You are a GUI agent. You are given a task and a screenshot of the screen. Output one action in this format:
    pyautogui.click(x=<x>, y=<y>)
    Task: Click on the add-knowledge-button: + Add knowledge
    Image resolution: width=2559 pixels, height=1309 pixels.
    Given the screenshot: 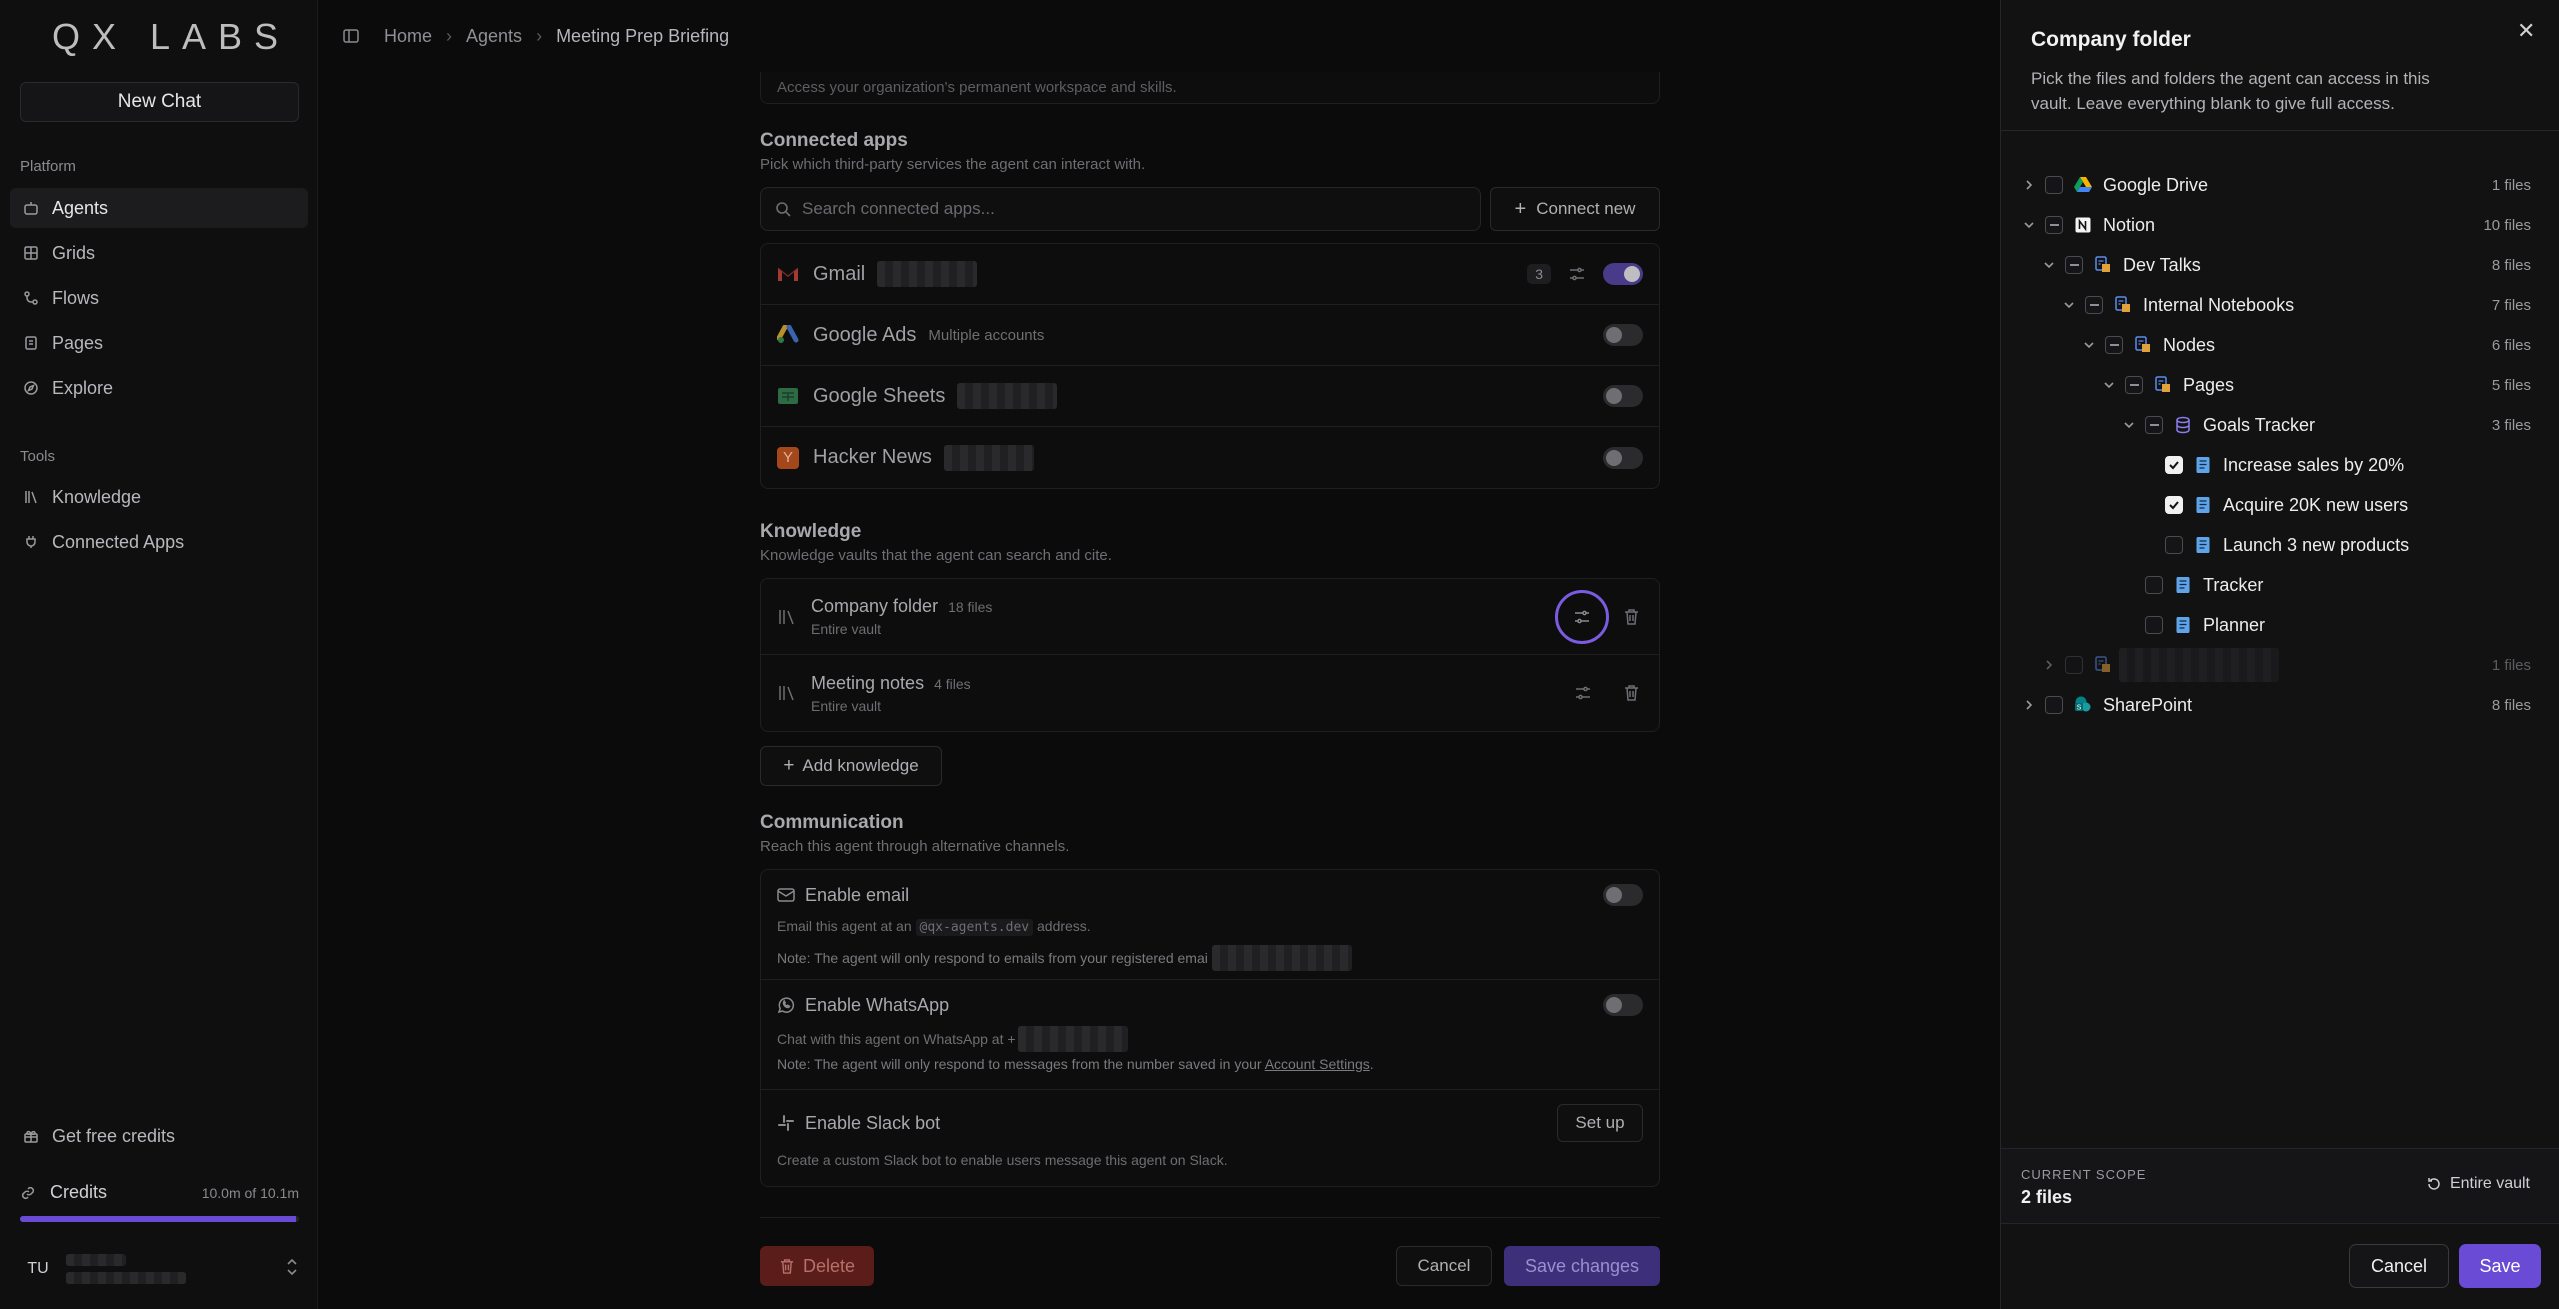 What is the action you would take?
    pyautogui.click(x=851, y=766)
    